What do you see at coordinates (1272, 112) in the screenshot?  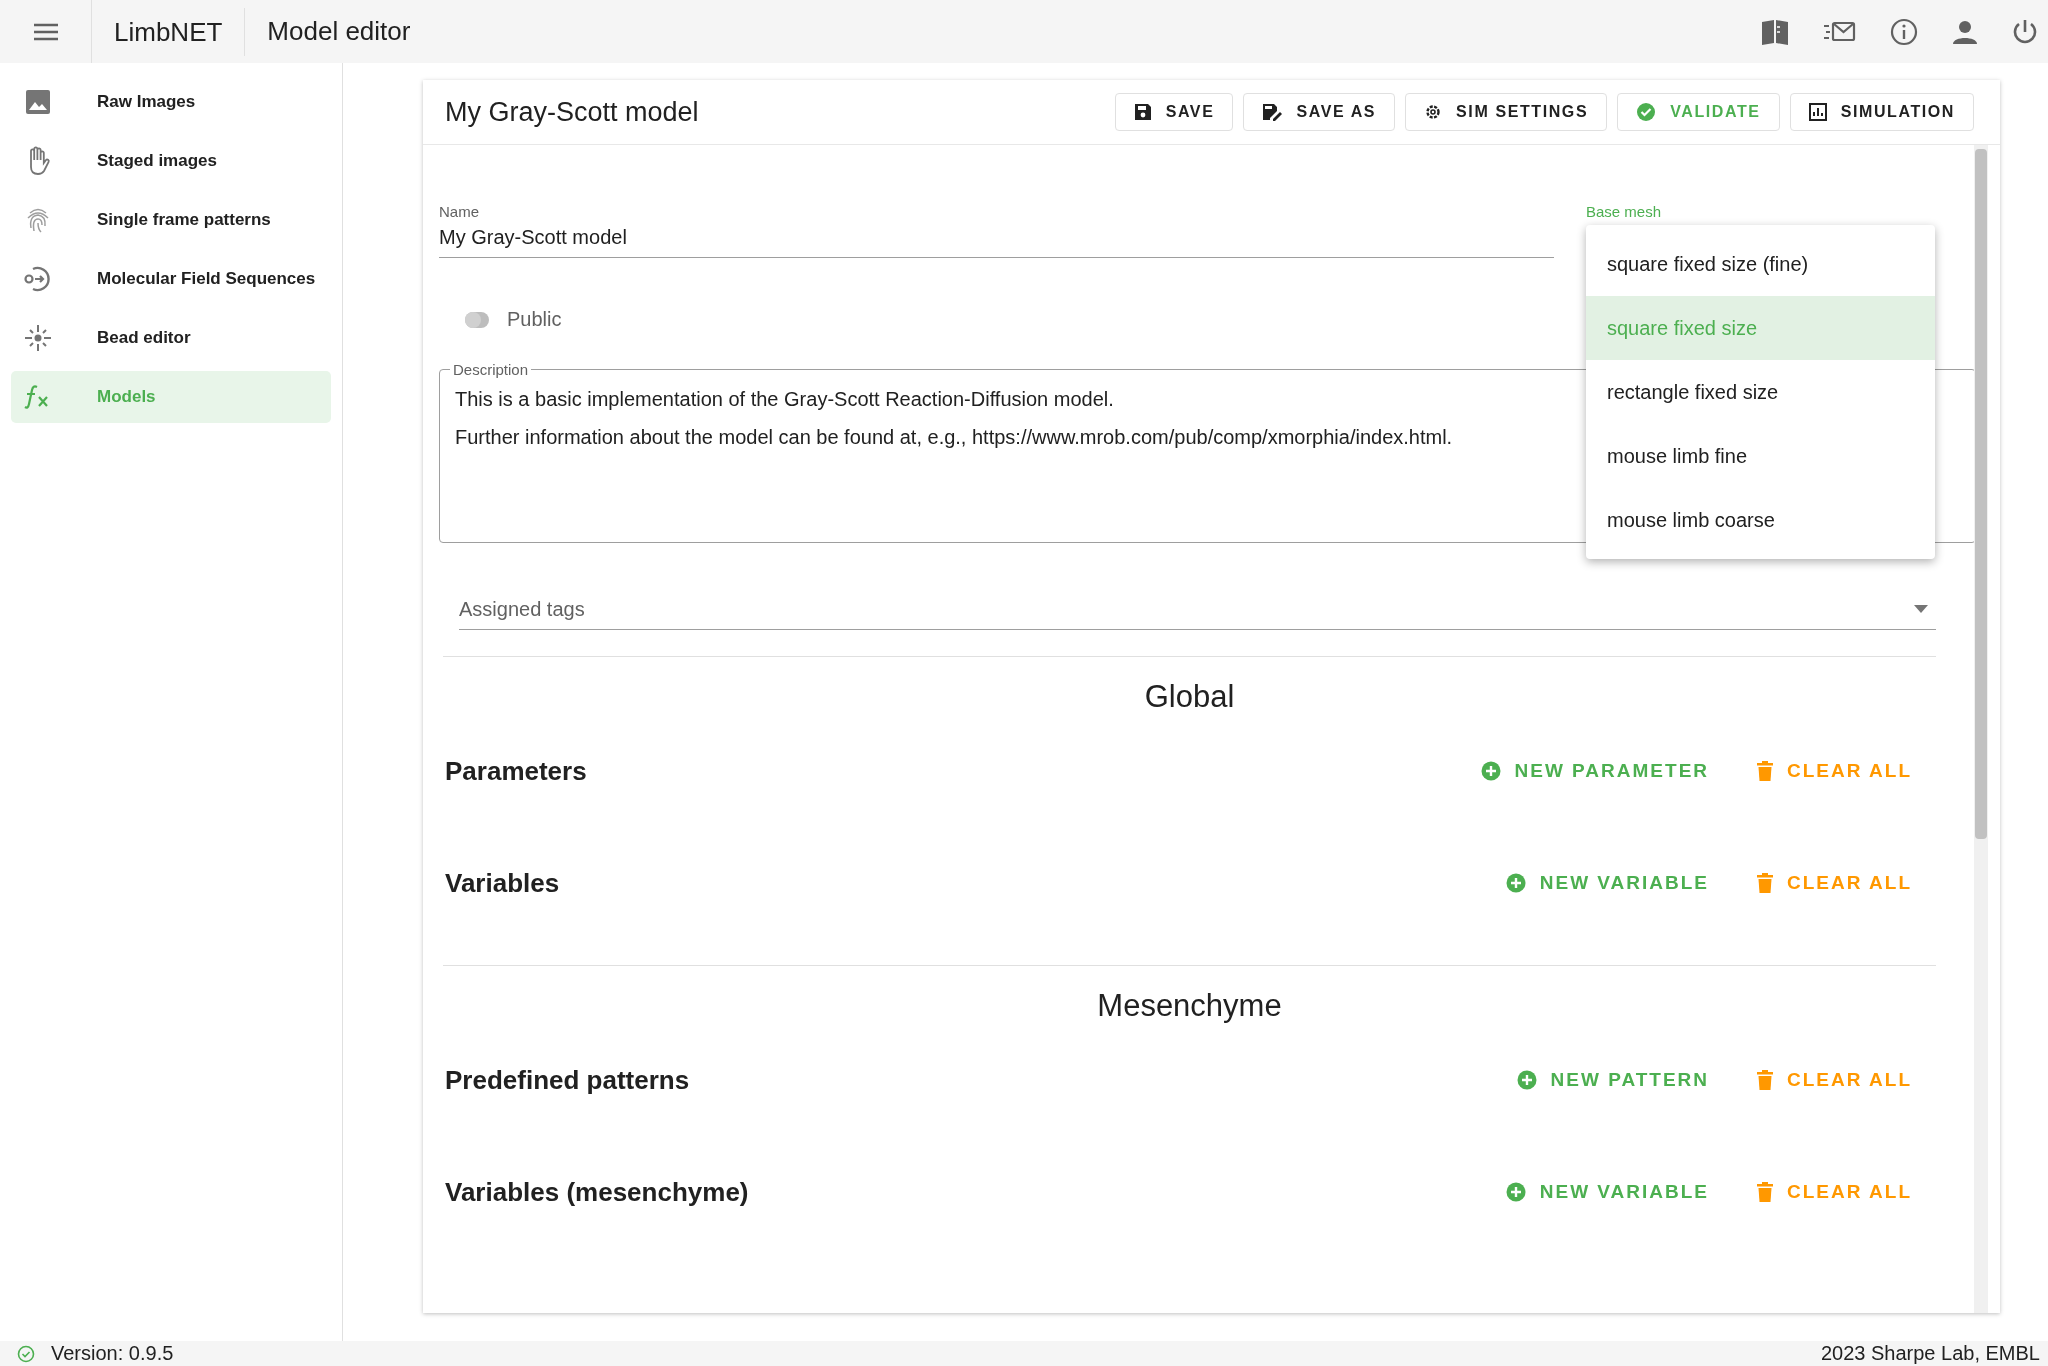 I see `floppy-pencil-icon` at bounding box center [1272, 112].